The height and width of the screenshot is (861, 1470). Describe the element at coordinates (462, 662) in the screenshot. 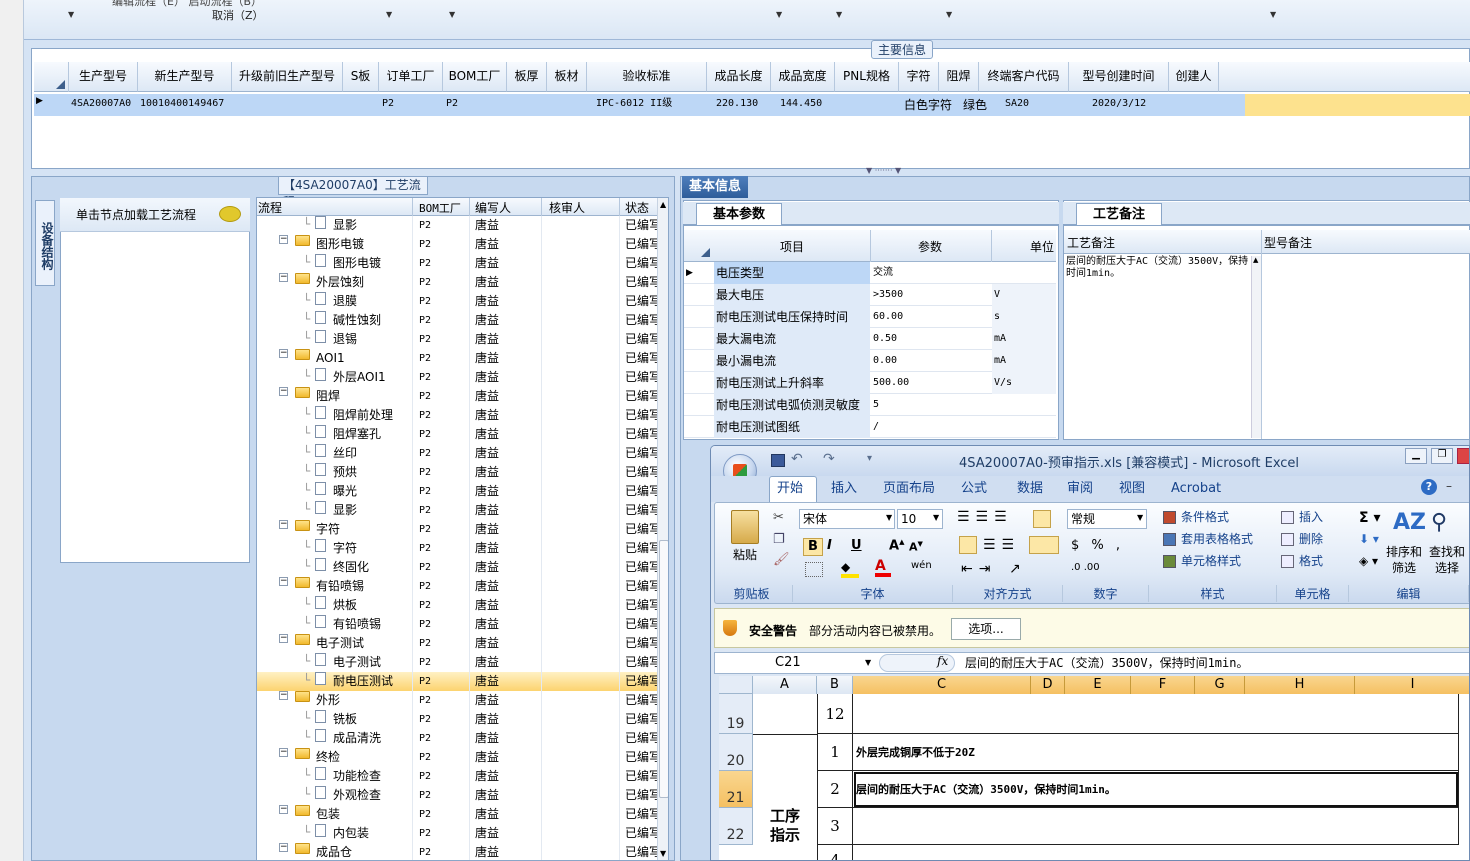

I see `tree-row: └ 电子测试 P2 唐益 已编写` at that location.